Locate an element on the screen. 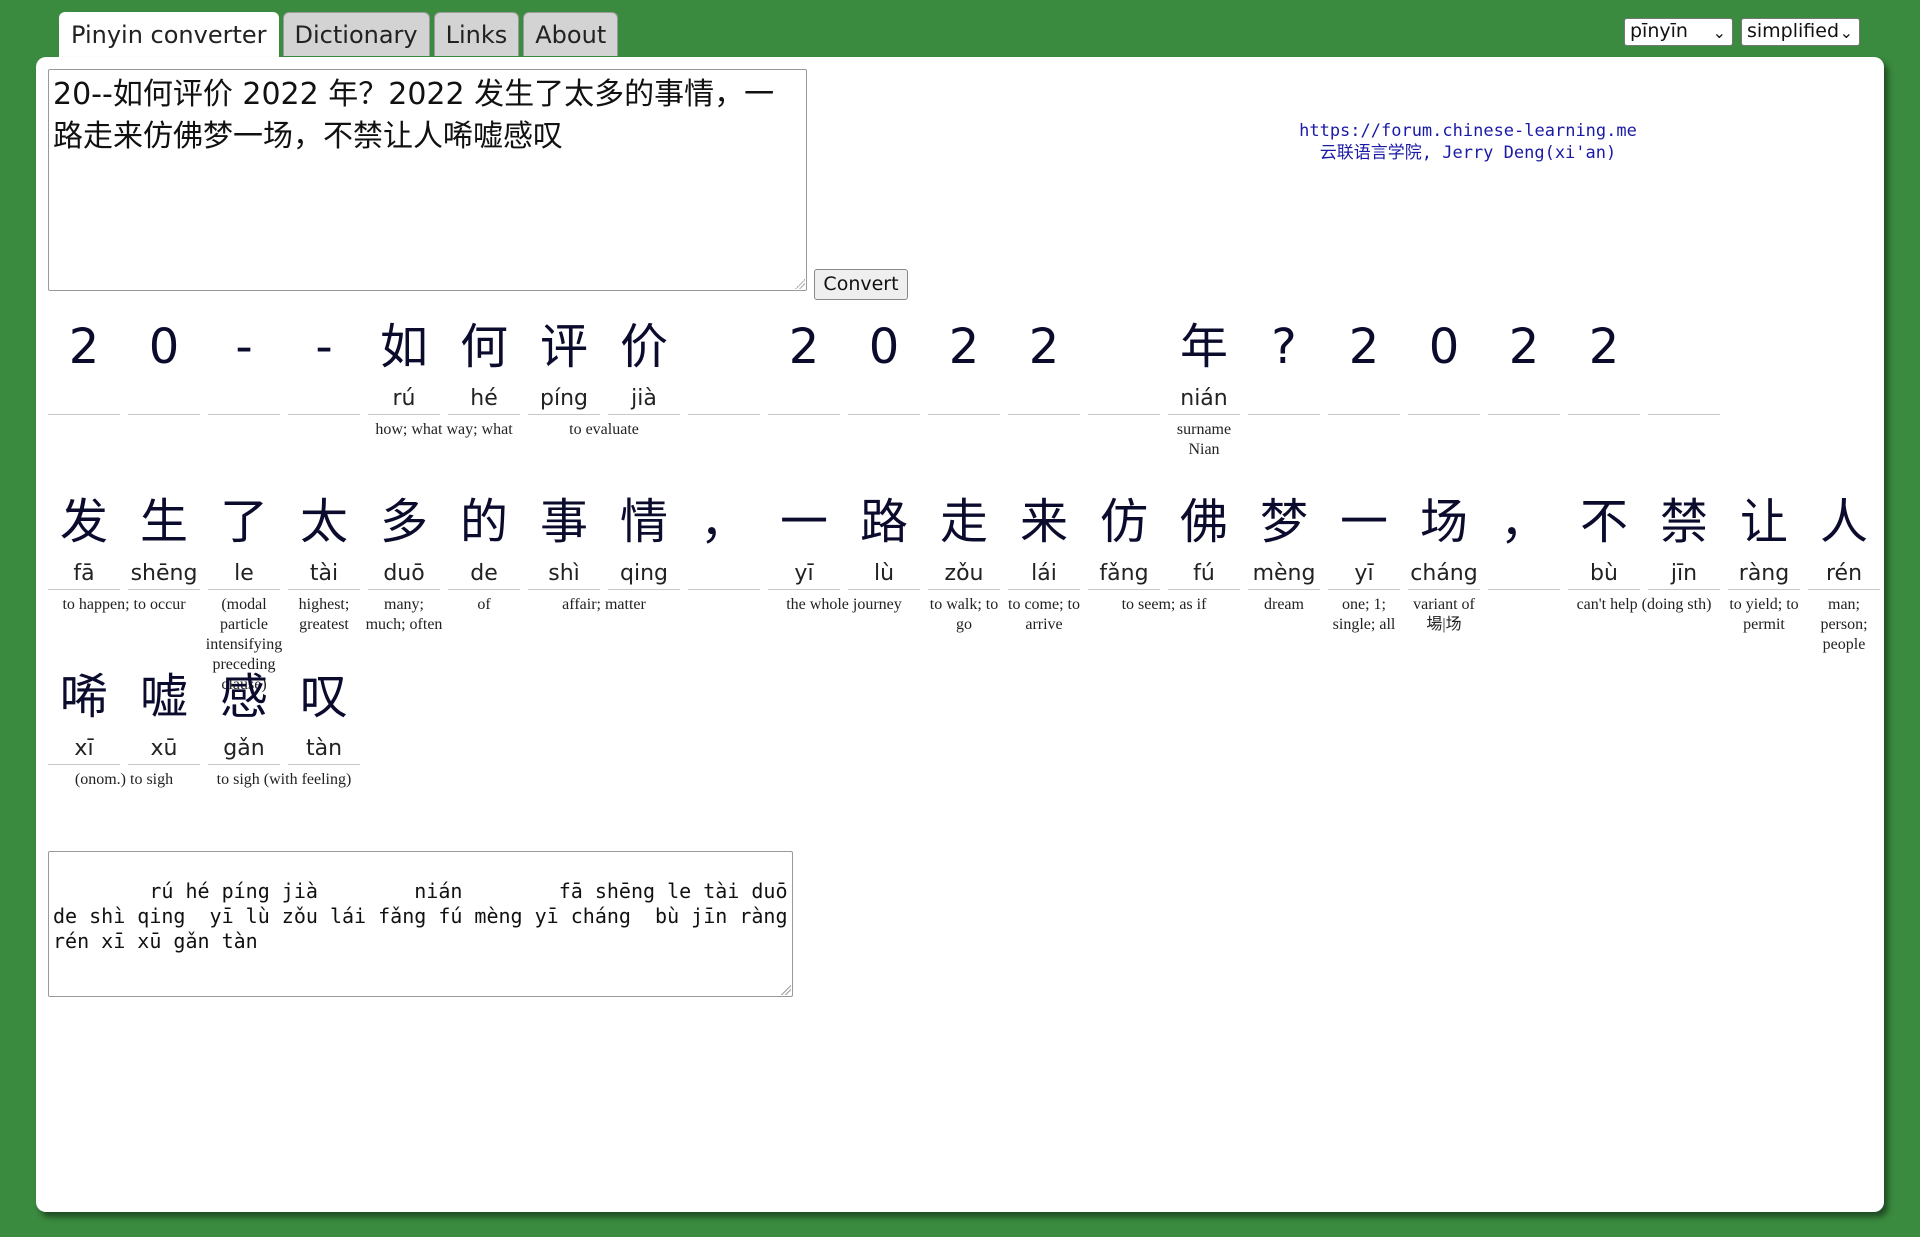 This screenshot has width=1920, height=1237. hanzi-character: 发 is located at coordinates (83, 522).